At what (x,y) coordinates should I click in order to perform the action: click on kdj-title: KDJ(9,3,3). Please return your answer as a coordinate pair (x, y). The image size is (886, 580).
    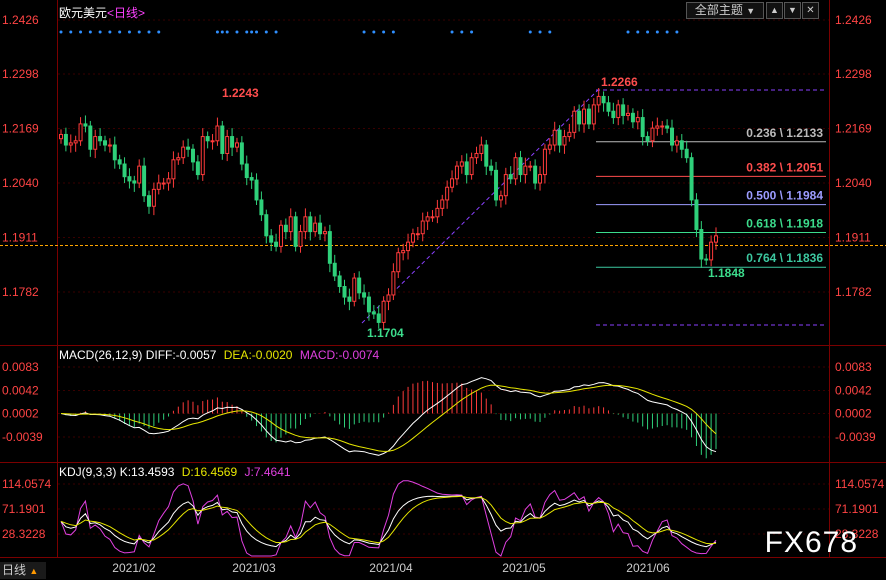
    Looking at the image, I should click on (88, 472).